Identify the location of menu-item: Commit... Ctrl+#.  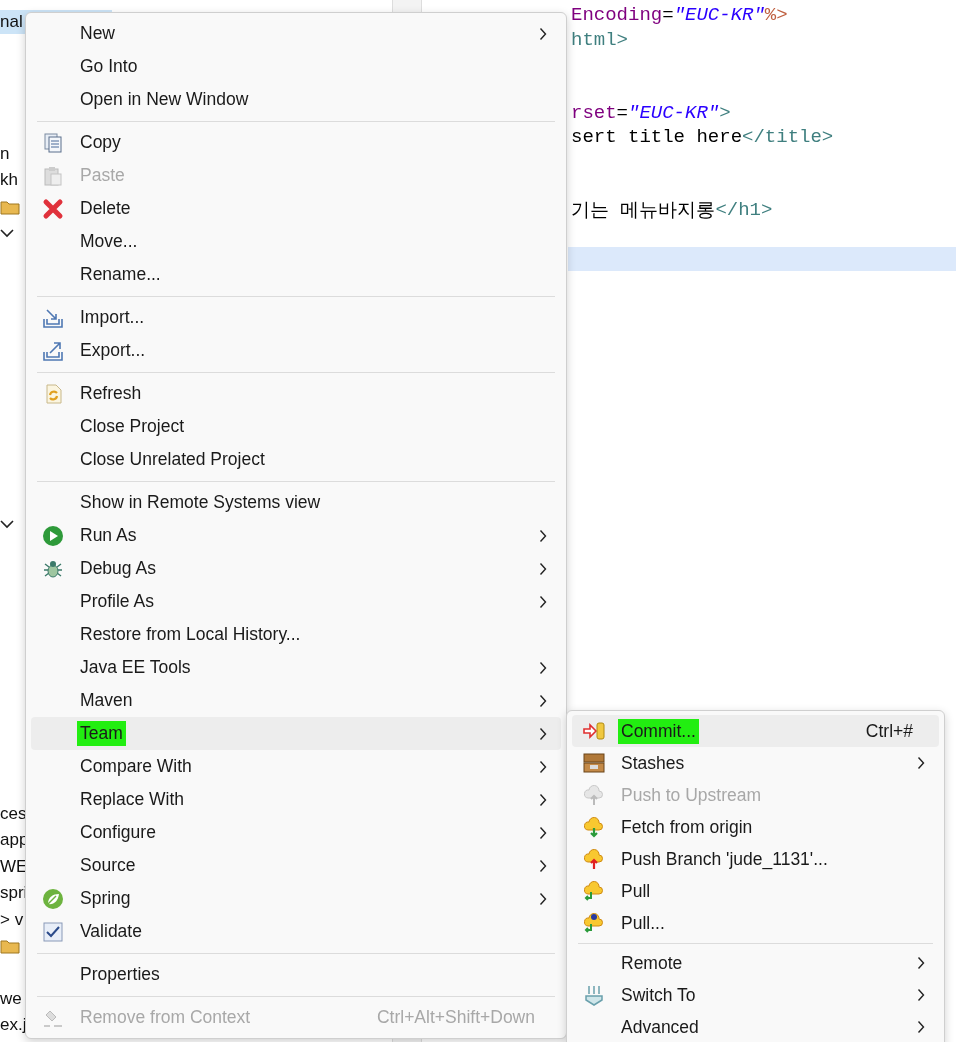
(755, 731).